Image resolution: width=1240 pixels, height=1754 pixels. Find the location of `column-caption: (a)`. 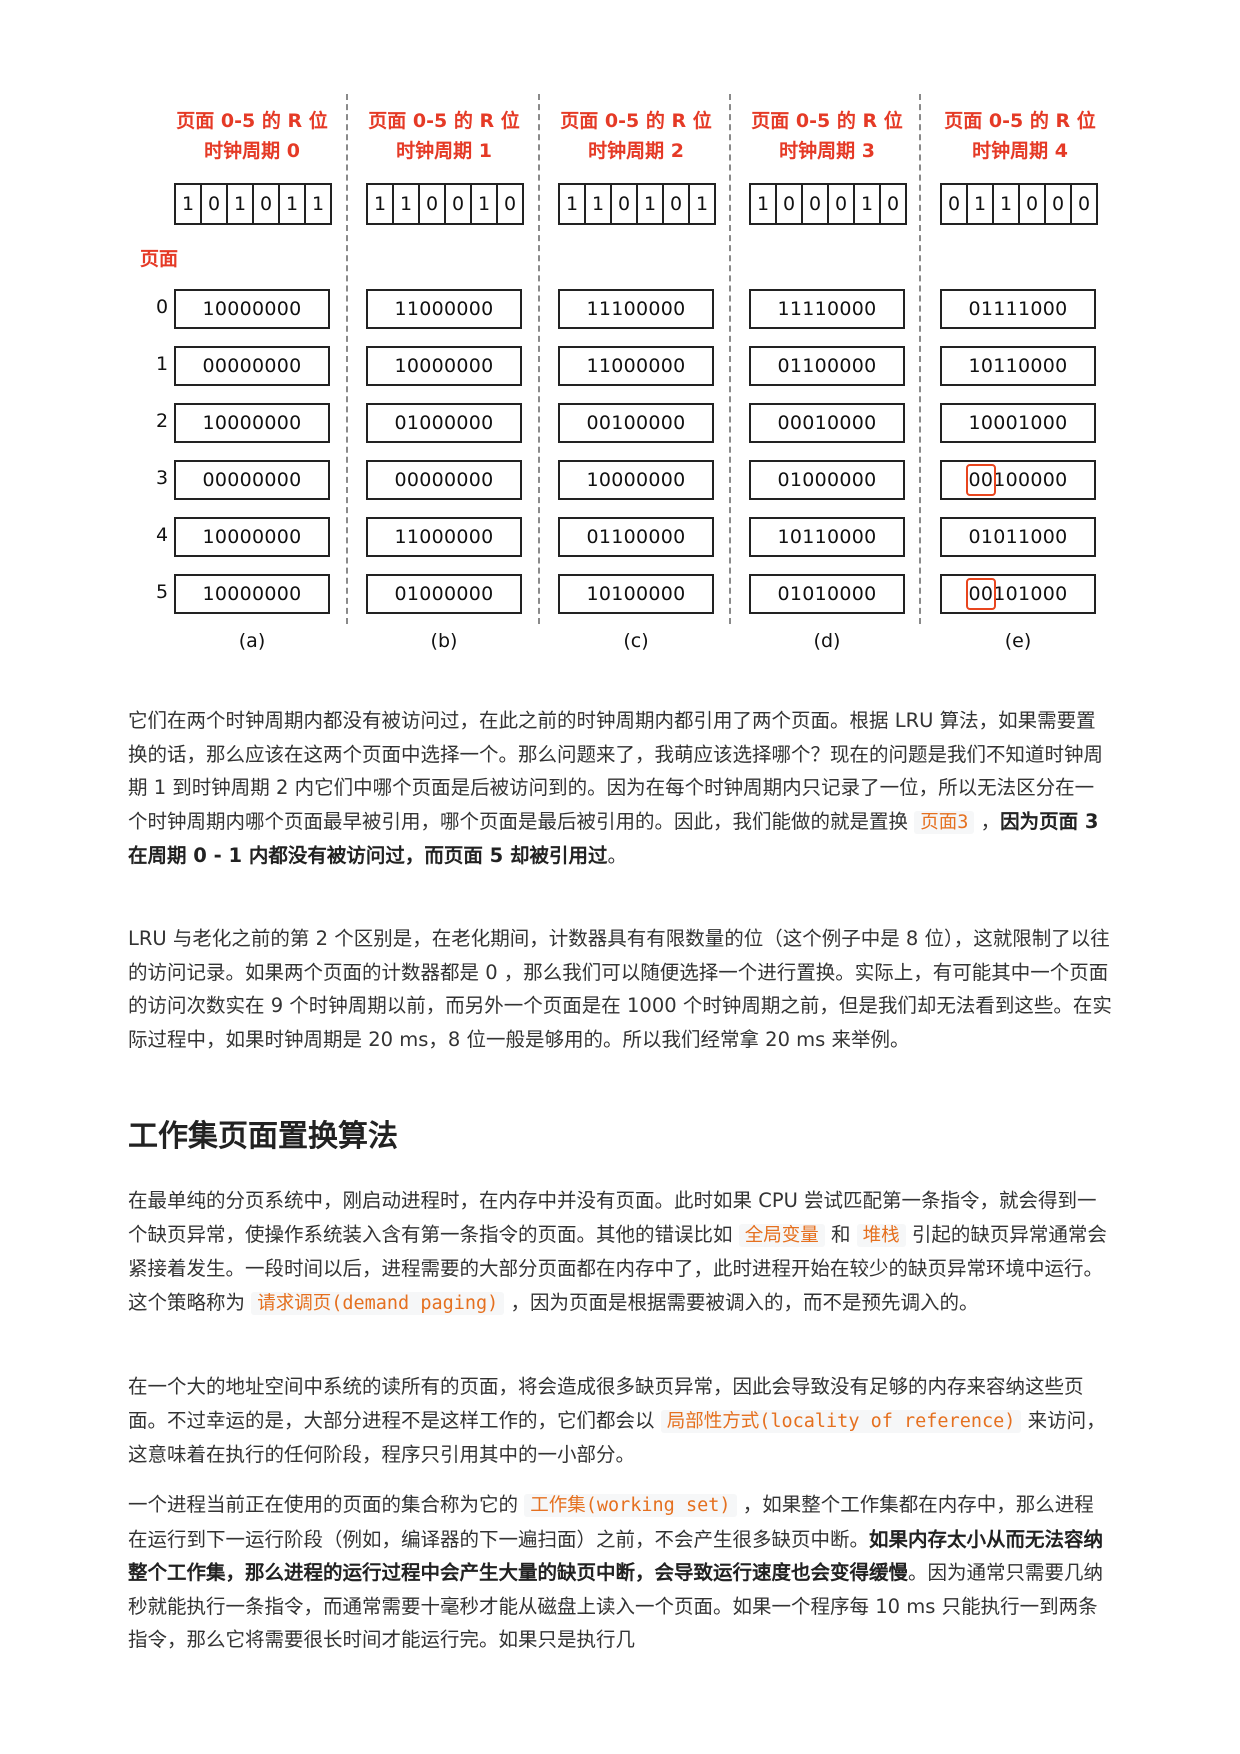

column-caption: (a) is located at coordinates (252, 641).